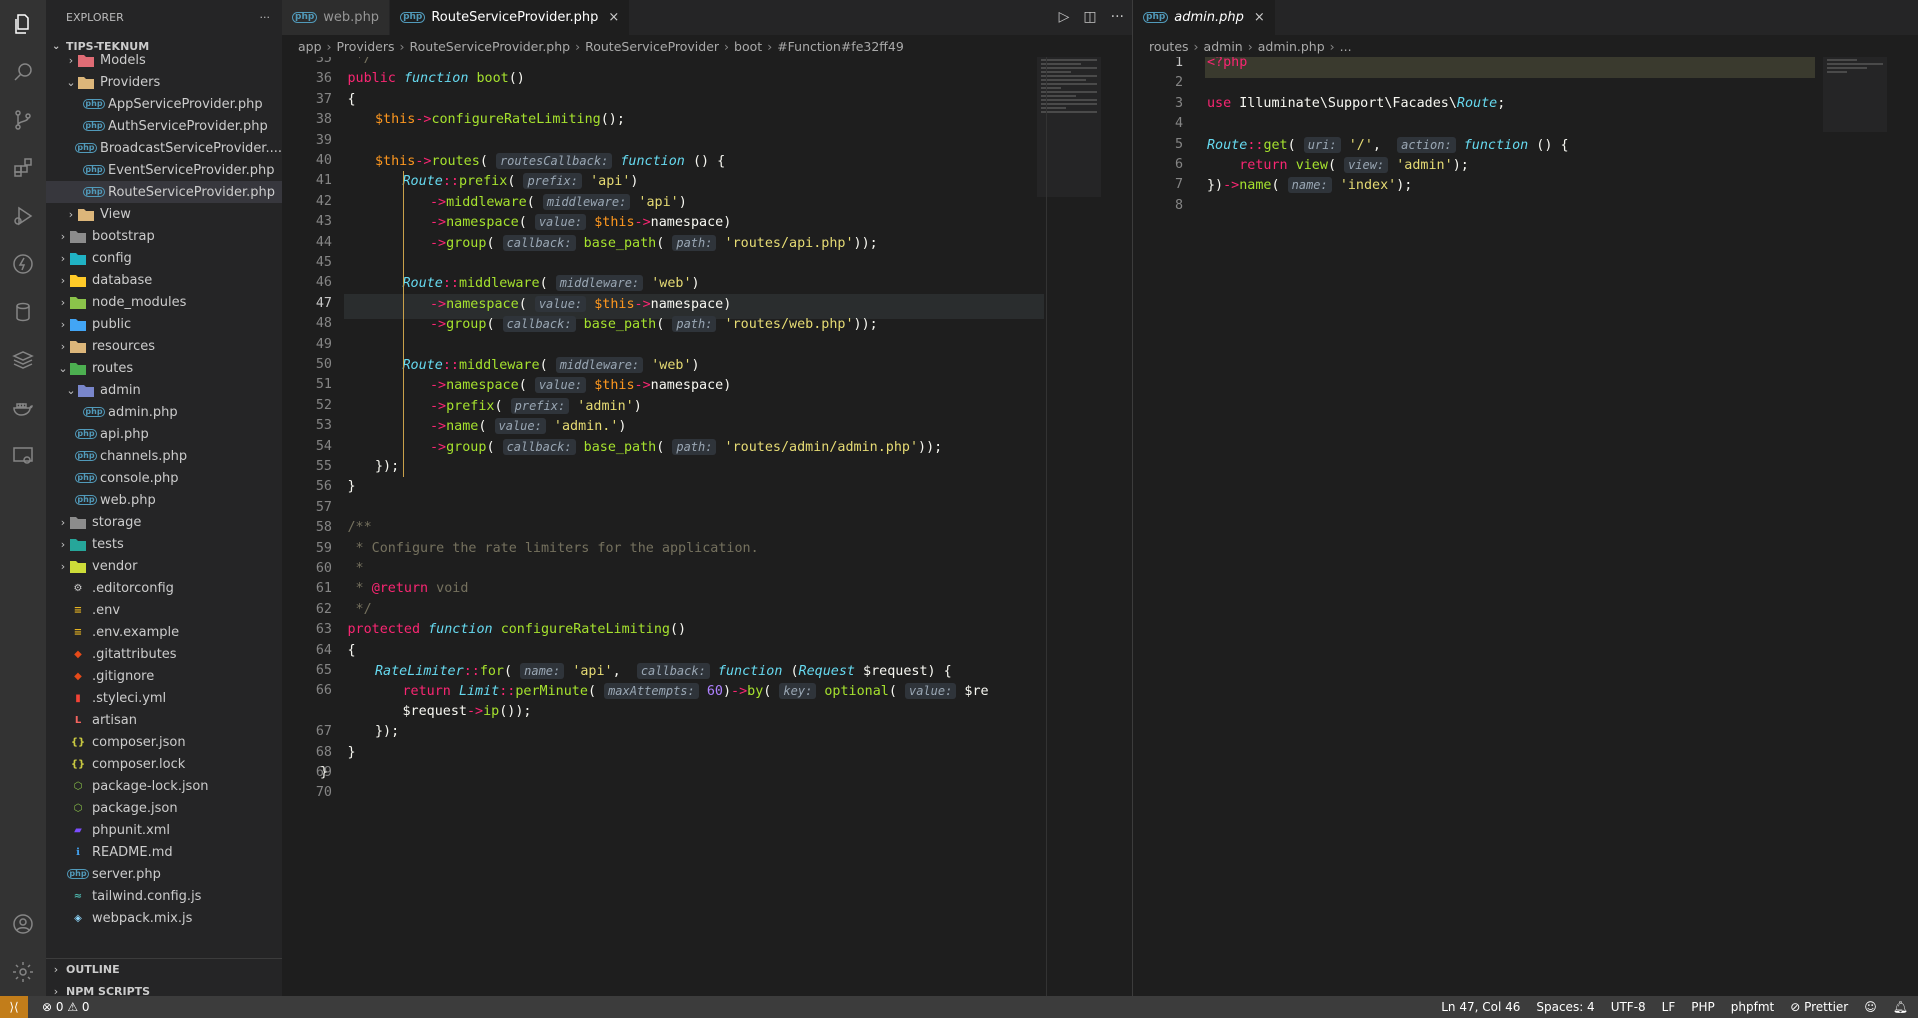 The image size is (1918, 1018). Describe the element at coordinates (23, 168) in the screenshot. I see `extensions-icon` at that location.